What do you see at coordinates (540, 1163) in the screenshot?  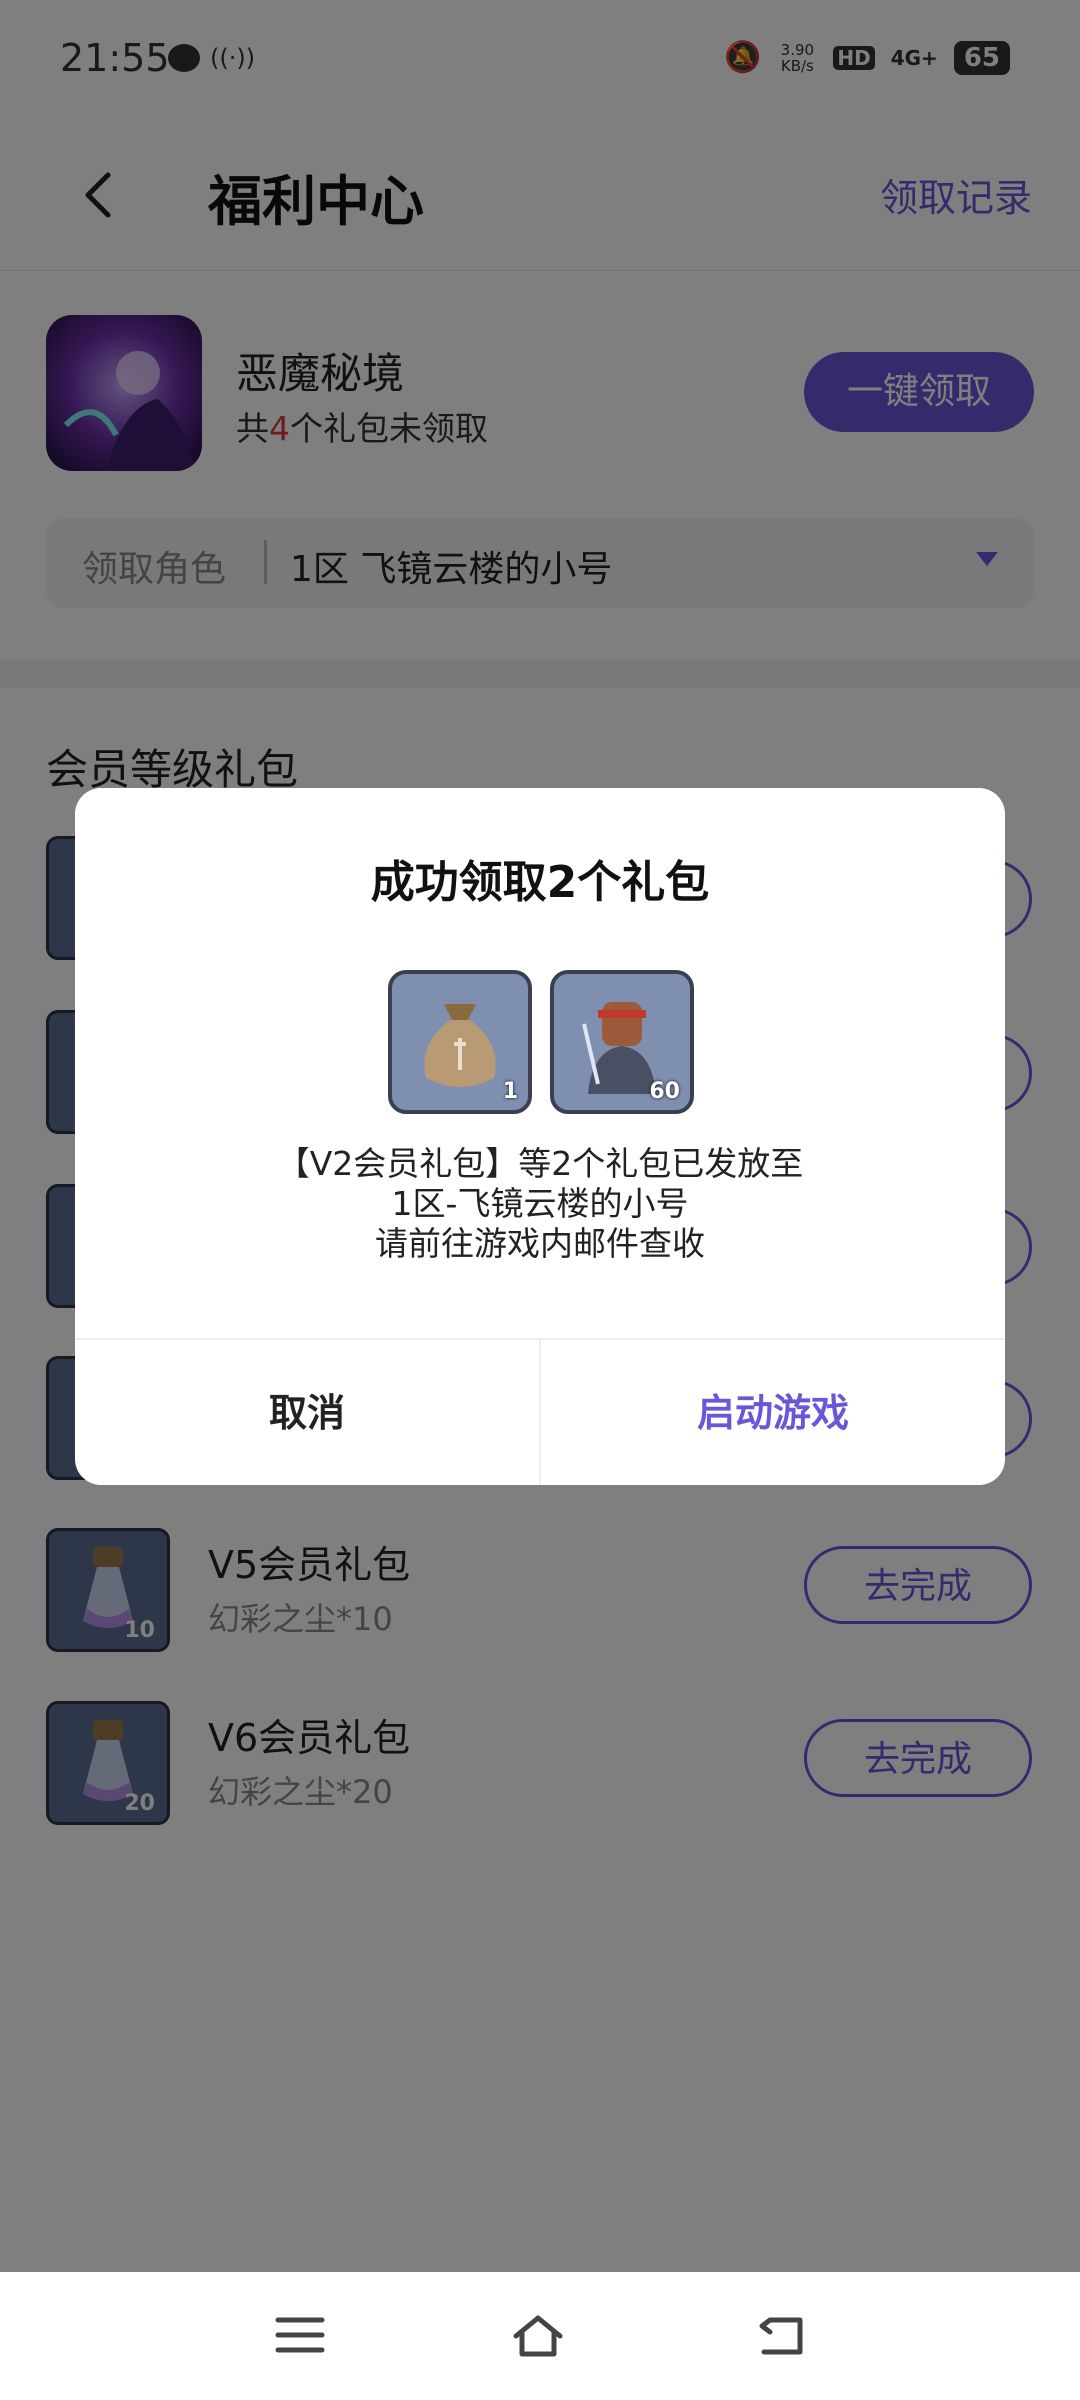 I see `dialog-message-line1: 【V2会员礼包】等2个礼包已发放至` at bounding box center [540, 1163].